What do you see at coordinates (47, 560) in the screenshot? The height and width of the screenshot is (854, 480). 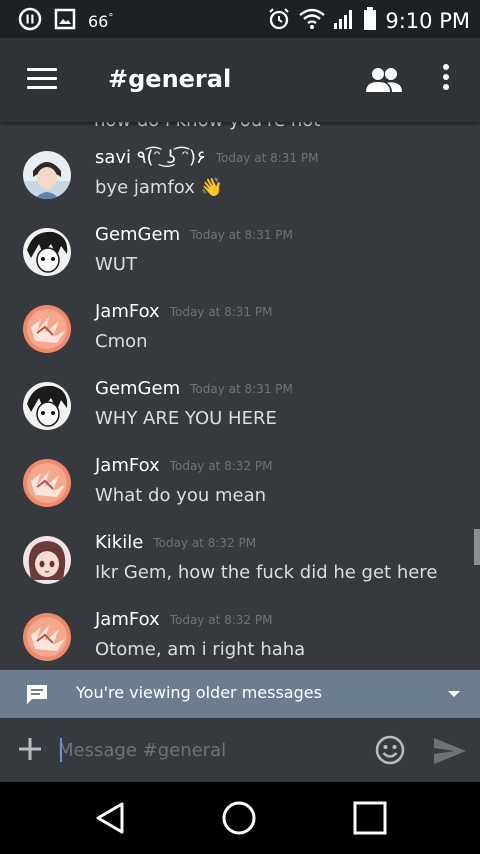 I see `kikile-avatar` at bounding box center [47, 560].